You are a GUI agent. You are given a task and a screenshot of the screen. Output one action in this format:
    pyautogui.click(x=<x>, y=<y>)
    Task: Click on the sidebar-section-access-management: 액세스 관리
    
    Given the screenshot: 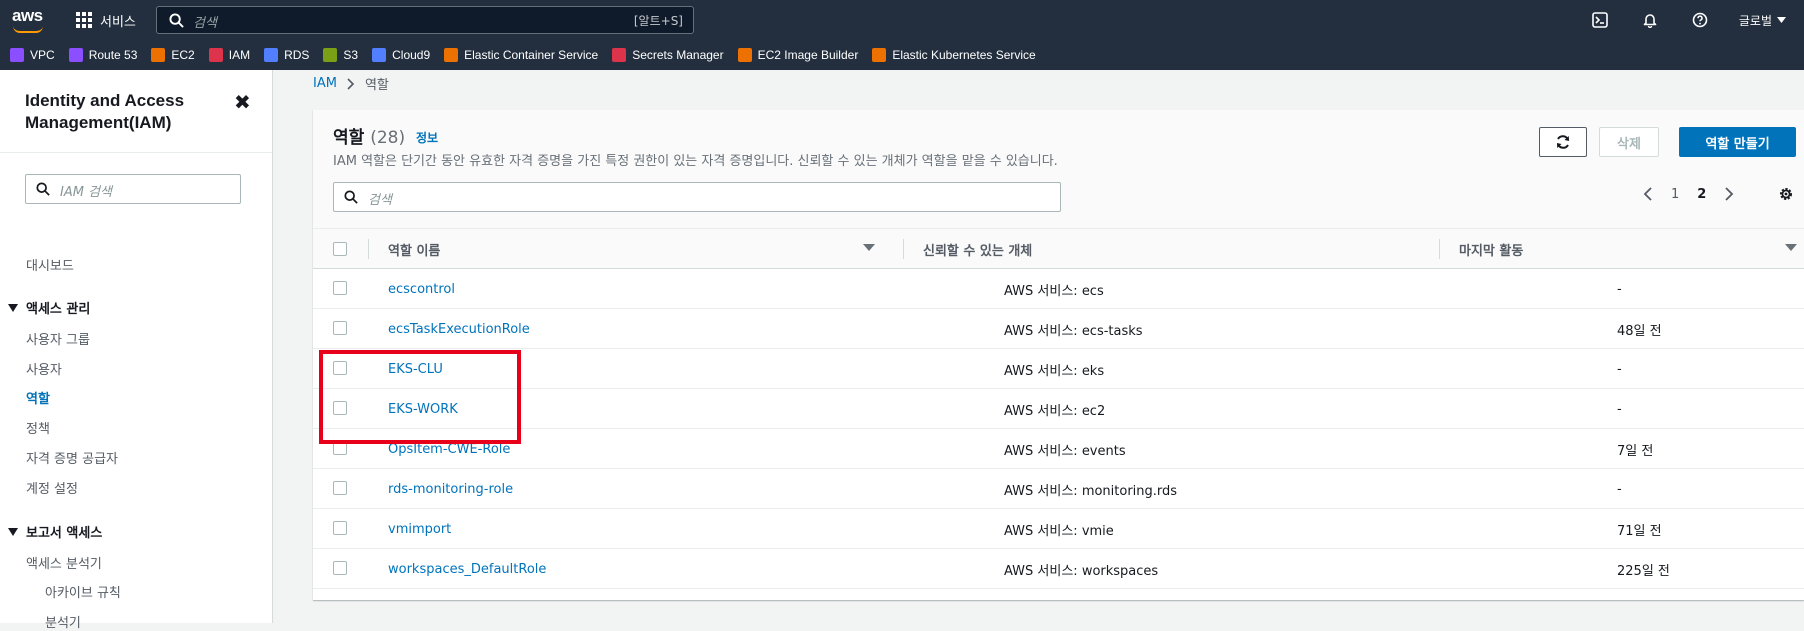 What is the action you would take?
    pyautogui.click(x=49, y=307)
    